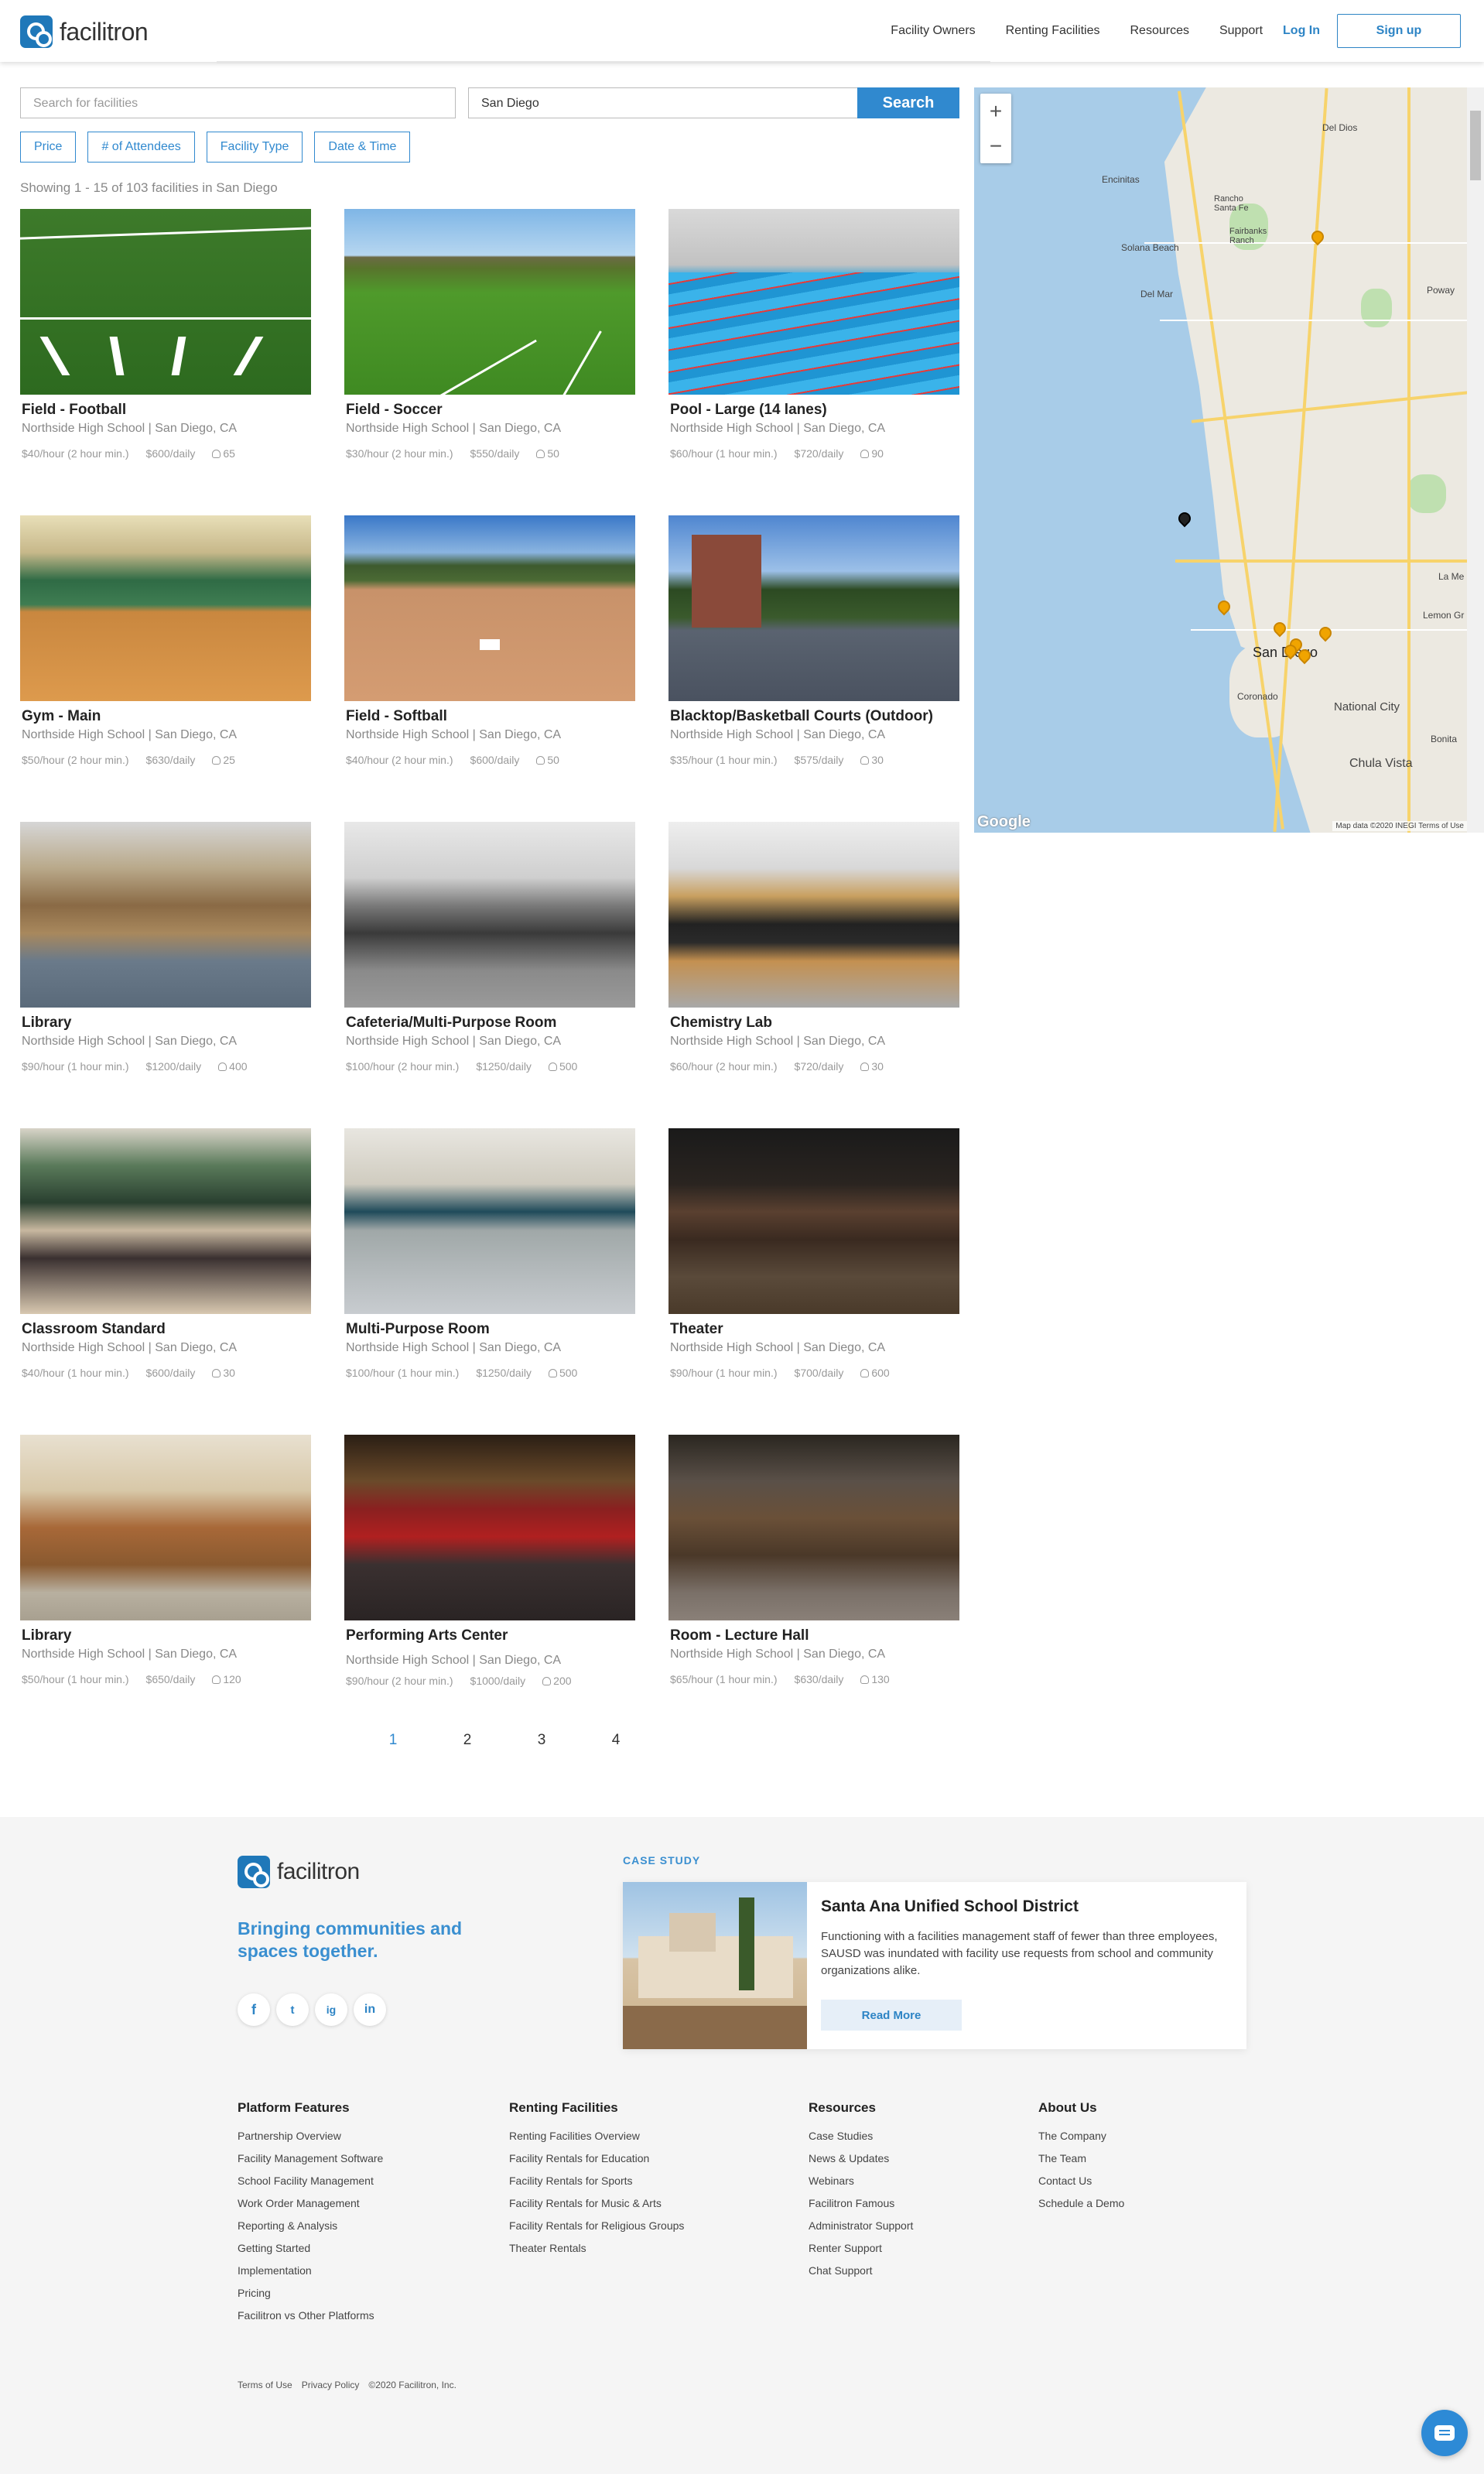  What do you see at coordinates (596, 2181) in the screenshot?
I see `footer-link: Facility Rentals for Sports` at bounding box center [596, 2181].